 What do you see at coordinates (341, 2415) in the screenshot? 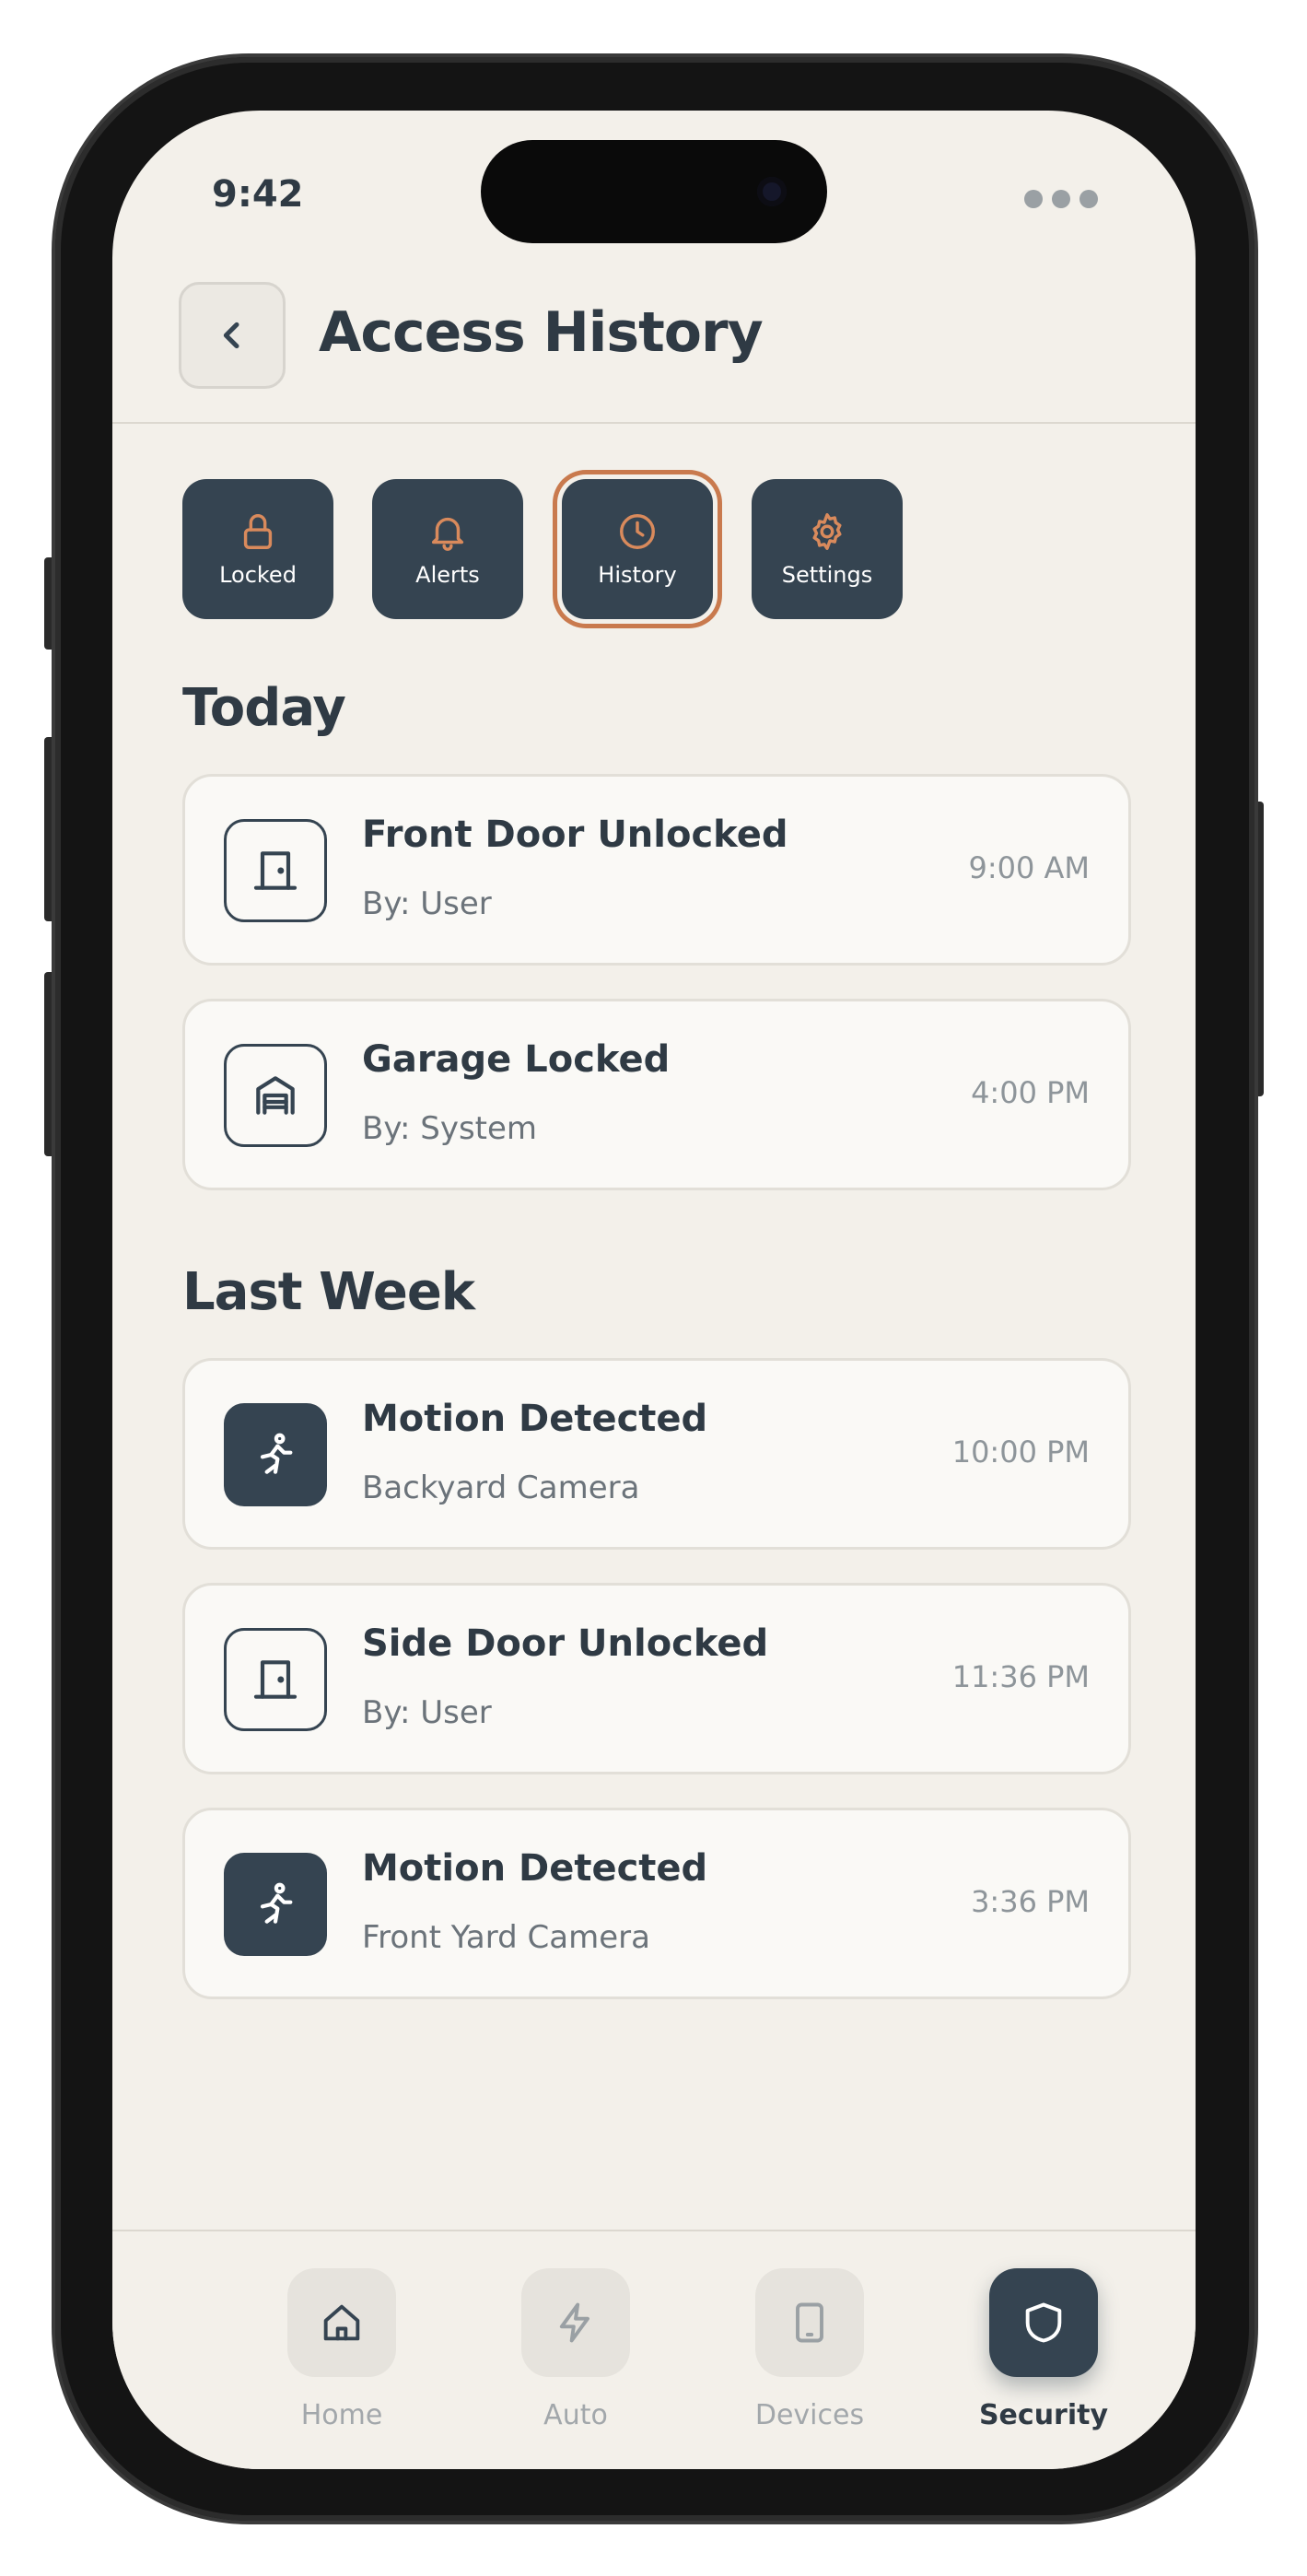
I see `nav-label: Home` at bounding box center [341, 2415].